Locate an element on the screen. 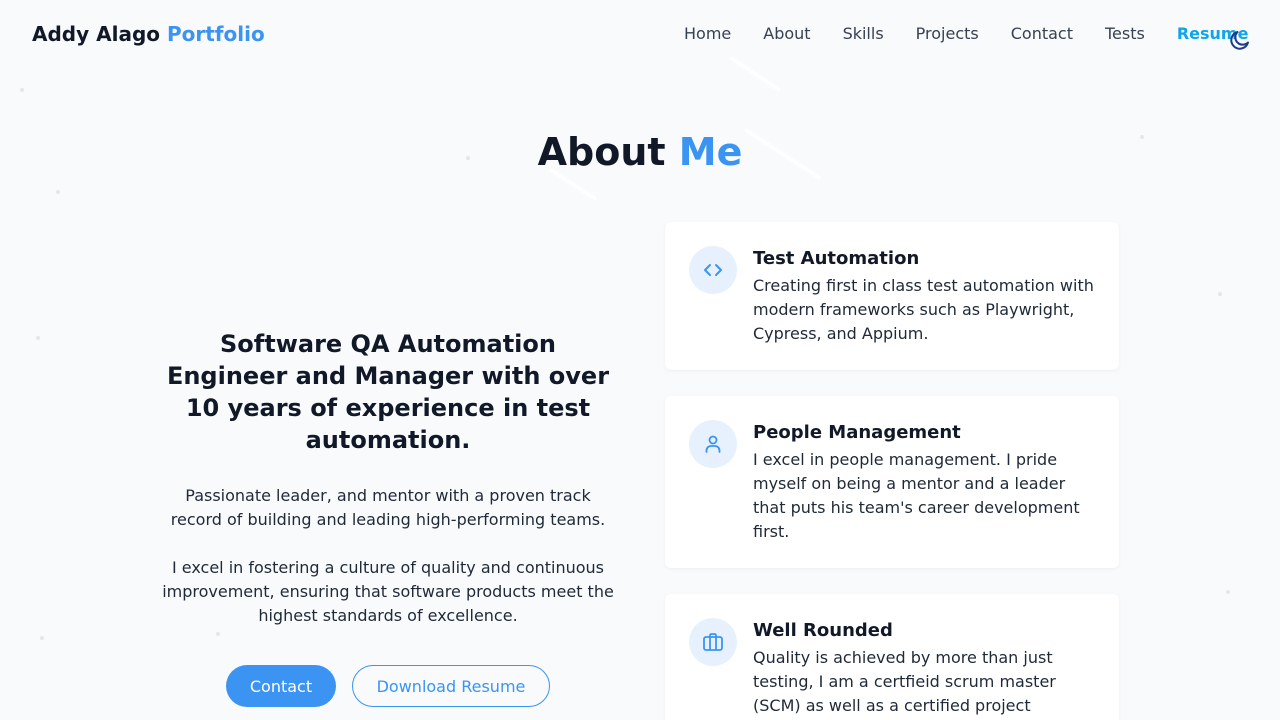  section-title-accent: Me is located at coordinates (710, 152).